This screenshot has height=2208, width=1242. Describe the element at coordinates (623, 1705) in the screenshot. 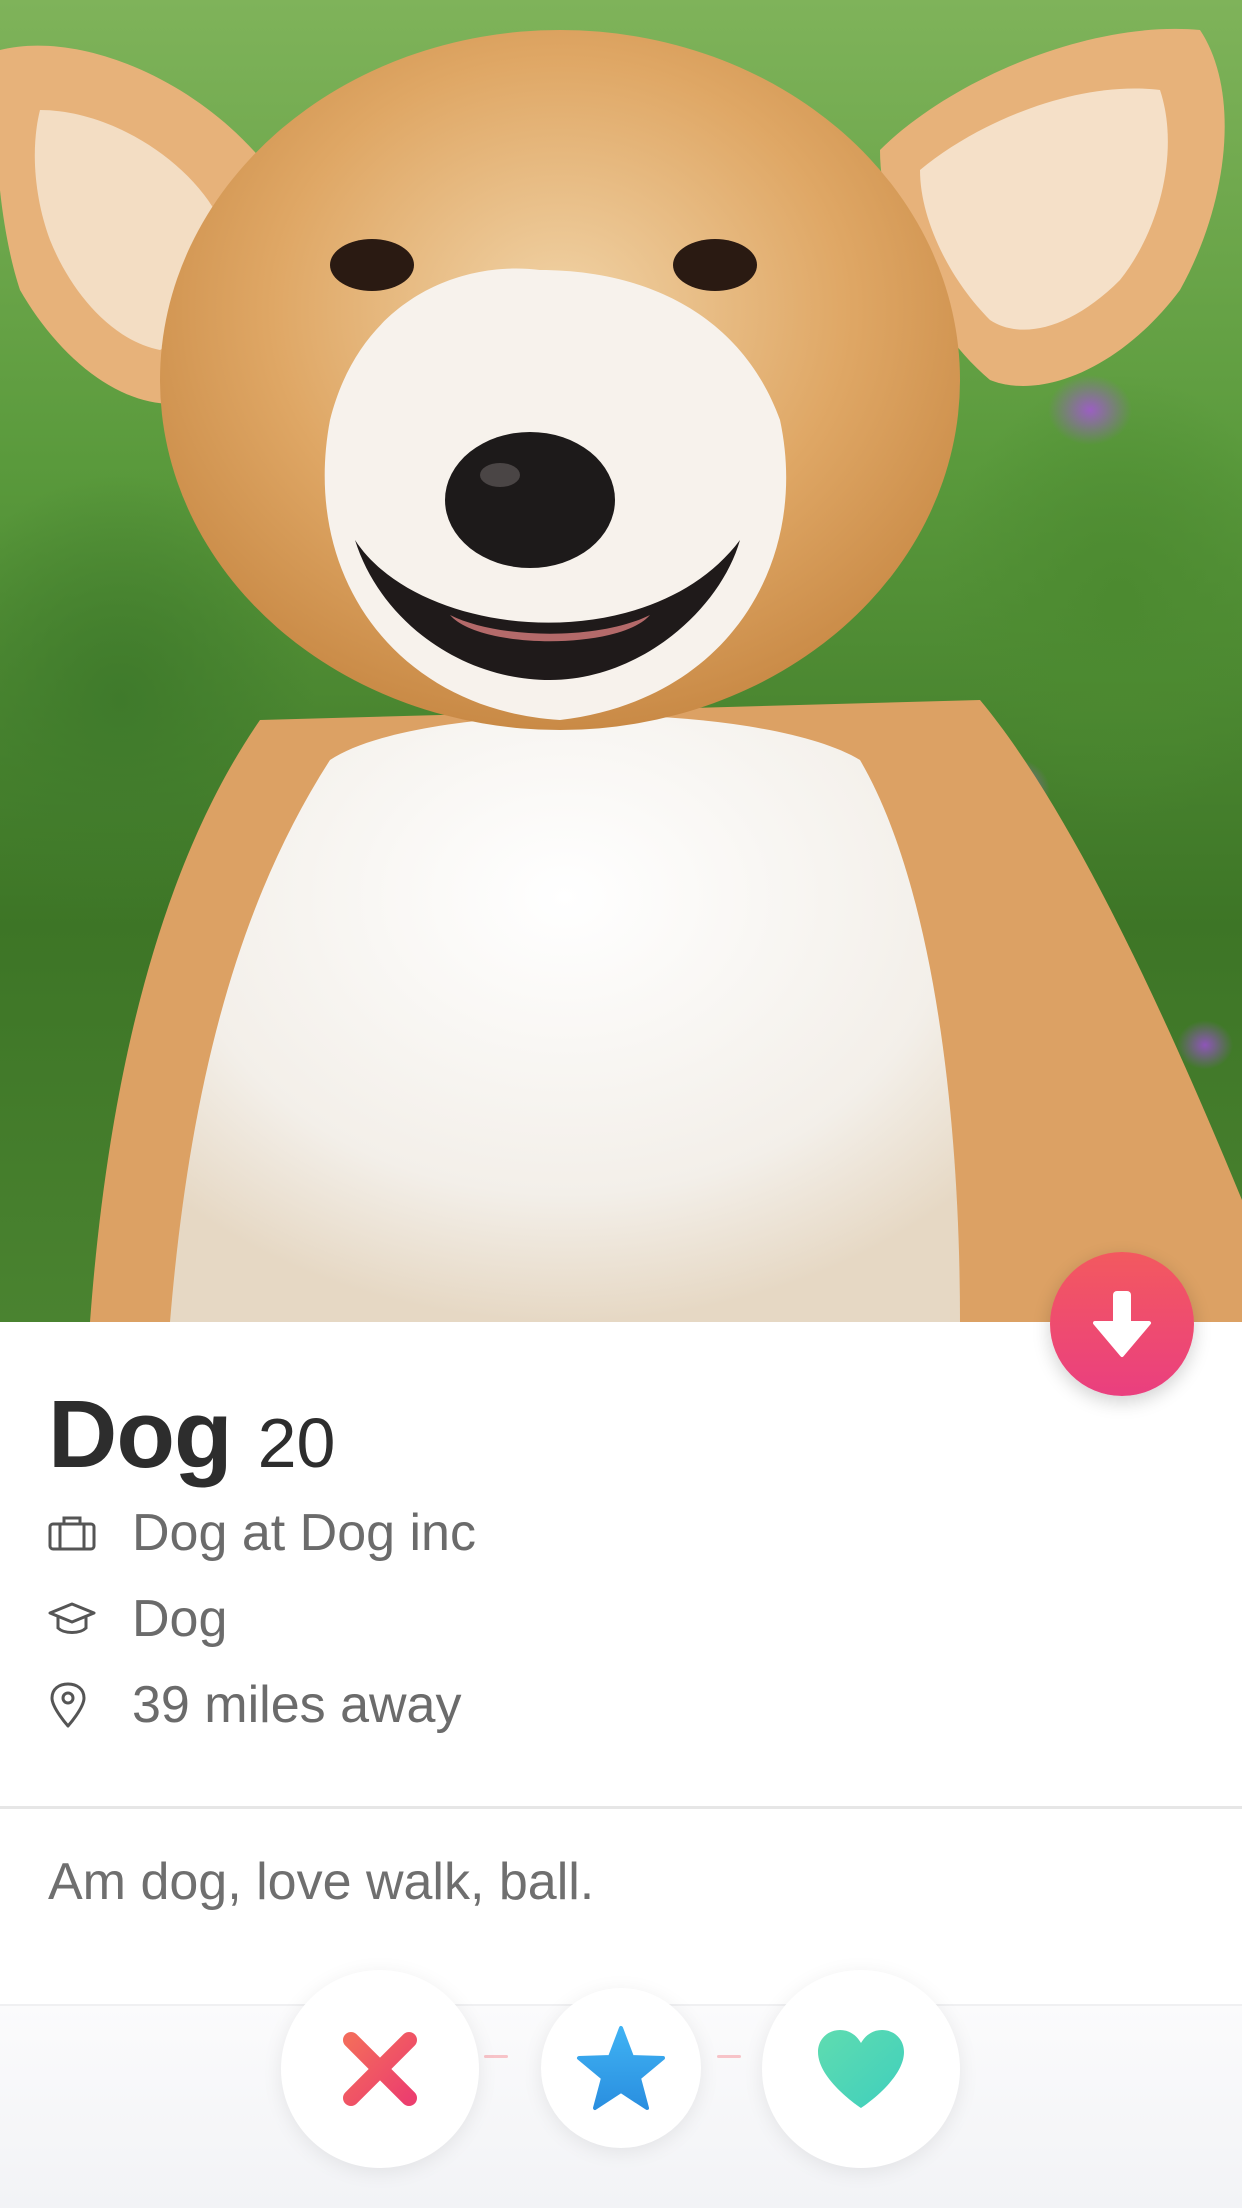

I see `distance-row: 39 miles away` at that location.